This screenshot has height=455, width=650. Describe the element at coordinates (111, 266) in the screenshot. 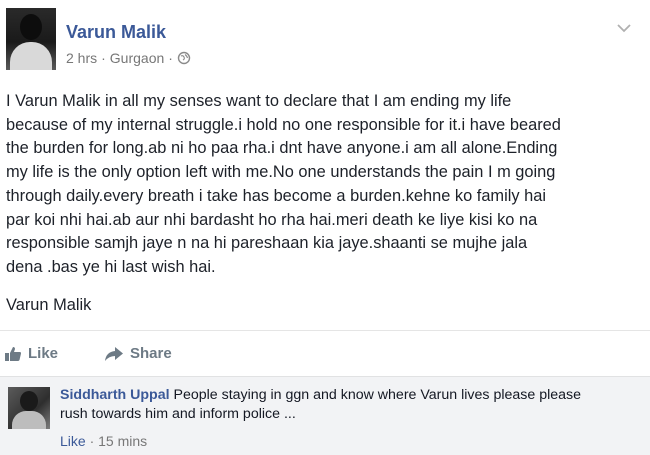

I see `post-text-line: dena .bas ye hi last wish hai.` at that location.